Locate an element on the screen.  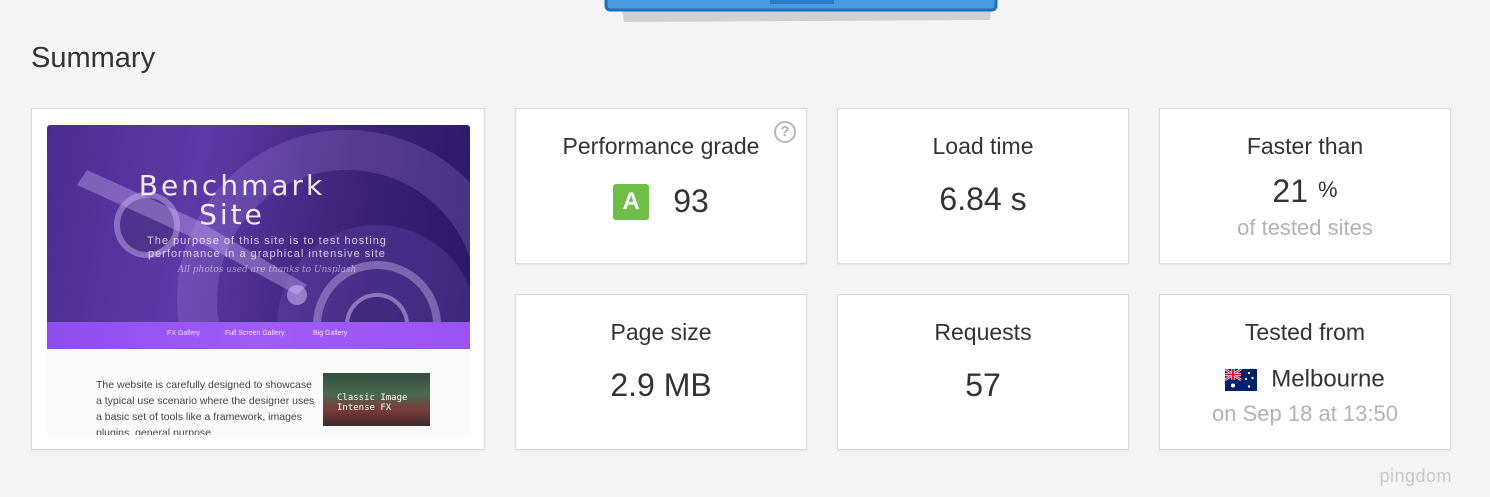
performance-score: 93 is located at coordinates (691, 201).